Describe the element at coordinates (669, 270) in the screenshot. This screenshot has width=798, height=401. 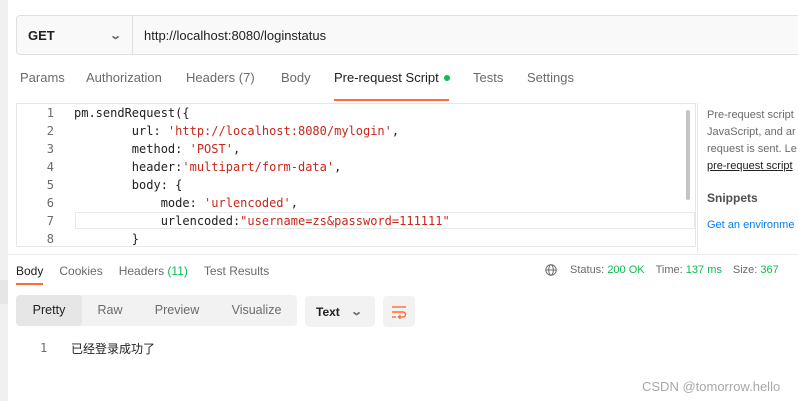
I see `time-label: Time:` at that location.